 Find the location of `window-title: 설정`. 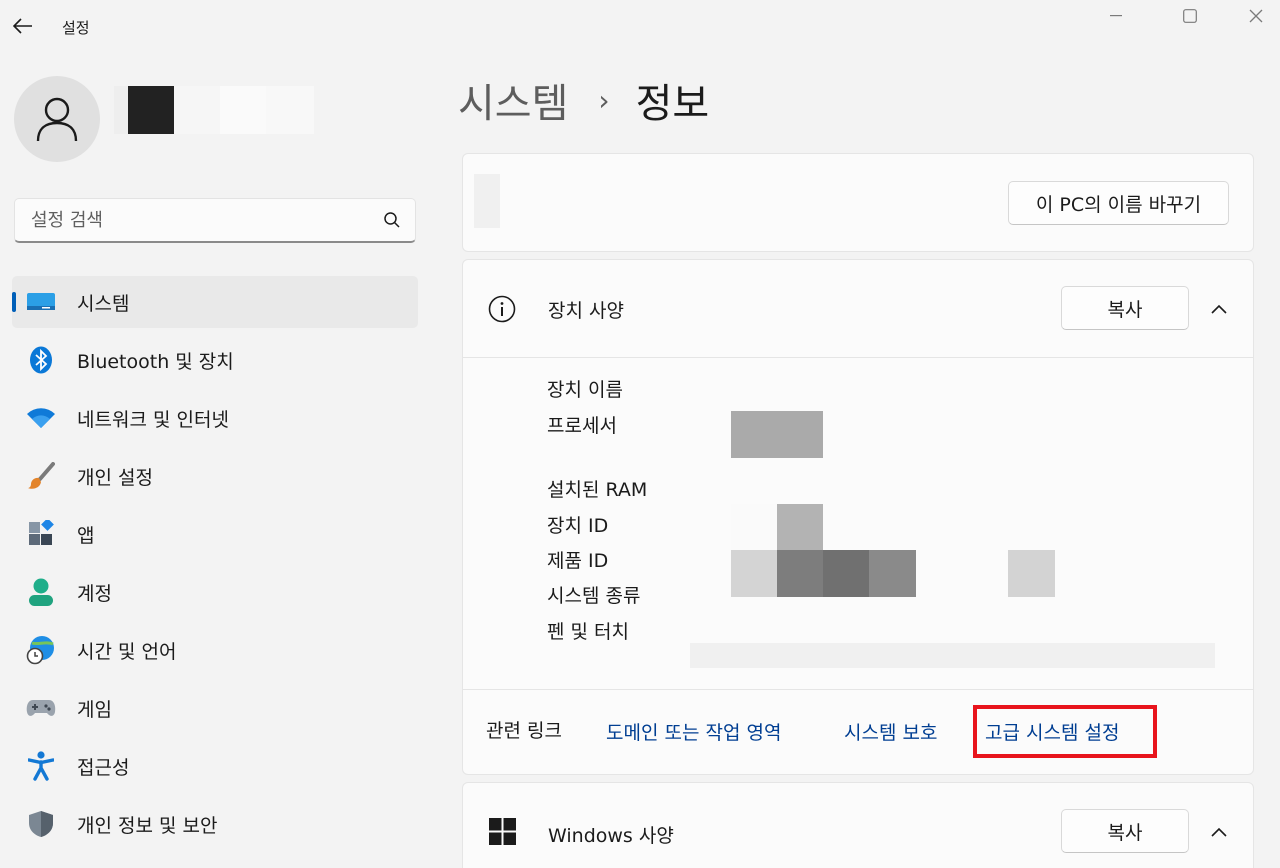

window-title: 설정 is located at coordinates (76, 28).